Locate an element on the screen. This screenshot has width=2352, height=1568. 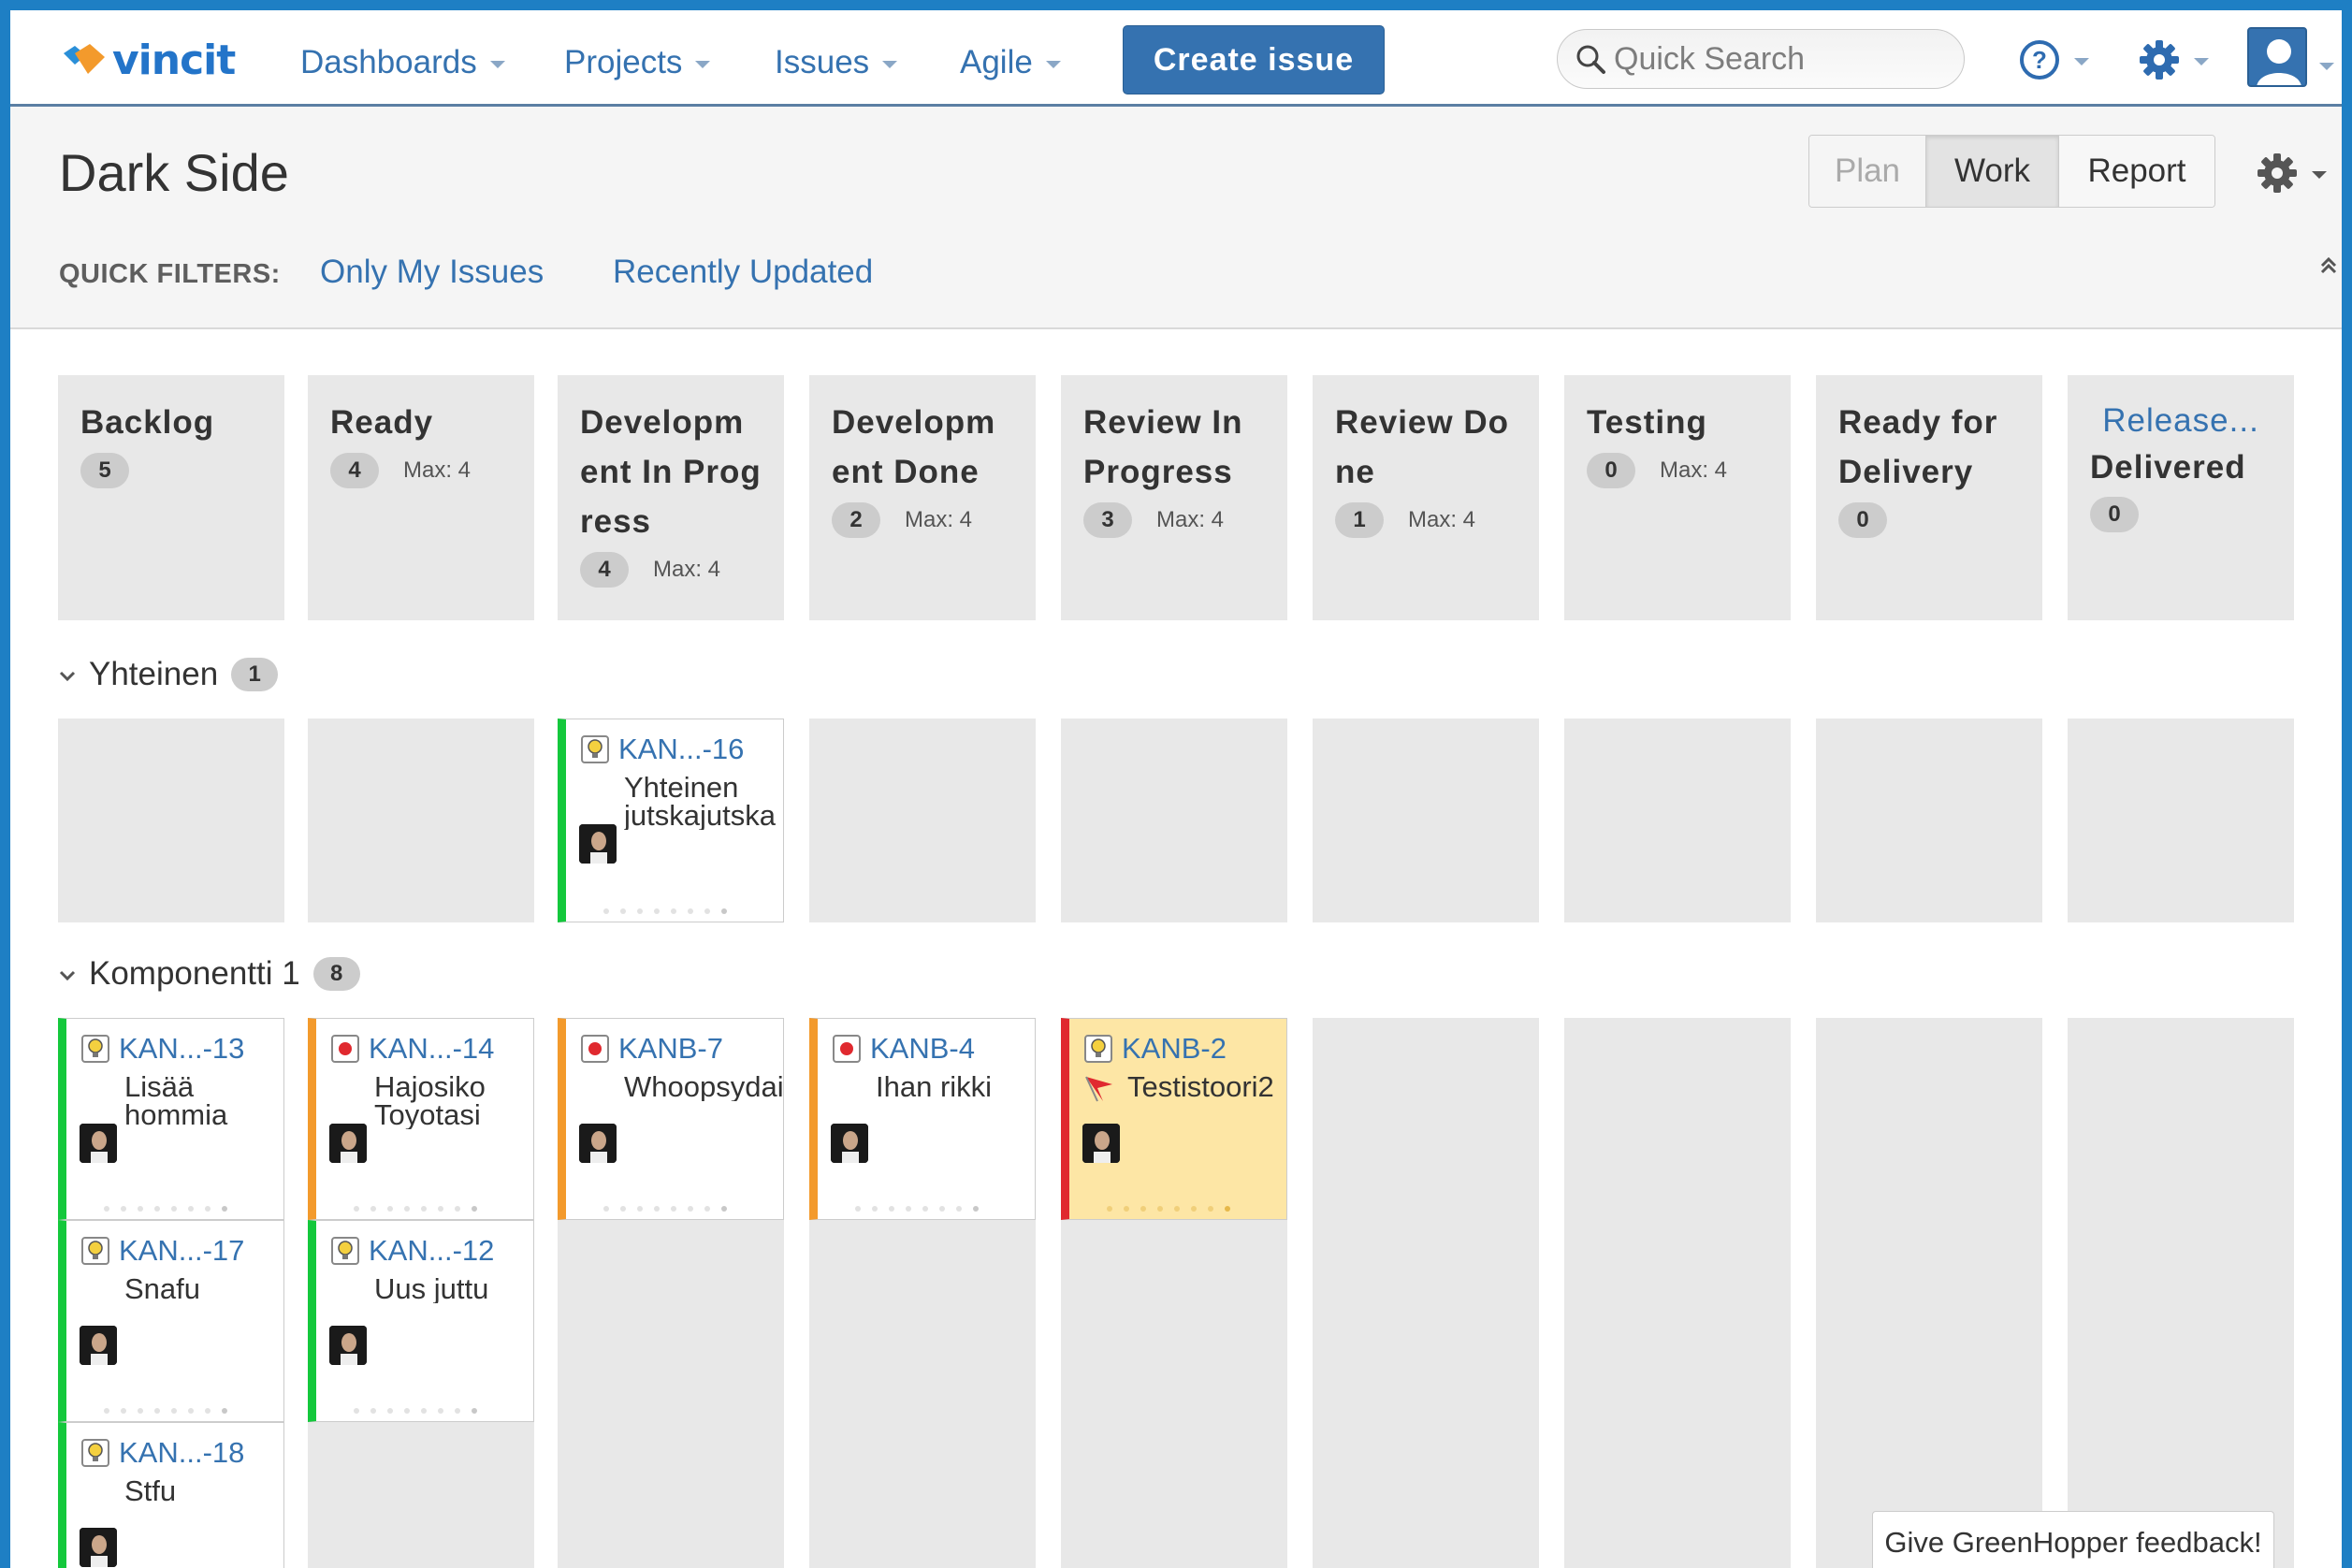
issue-count-badge: 5 is located at coordinates (105, 471).